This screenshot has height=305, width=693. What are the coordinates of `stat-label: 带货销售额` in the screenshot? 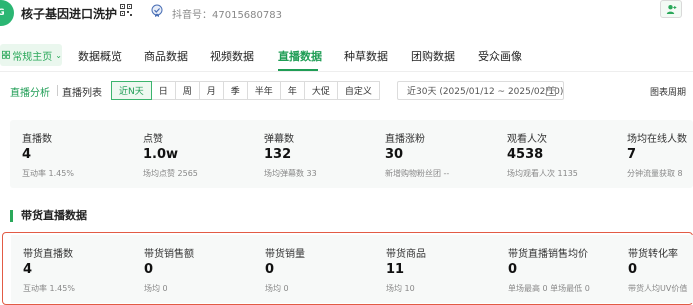 It's located at (169, 254).